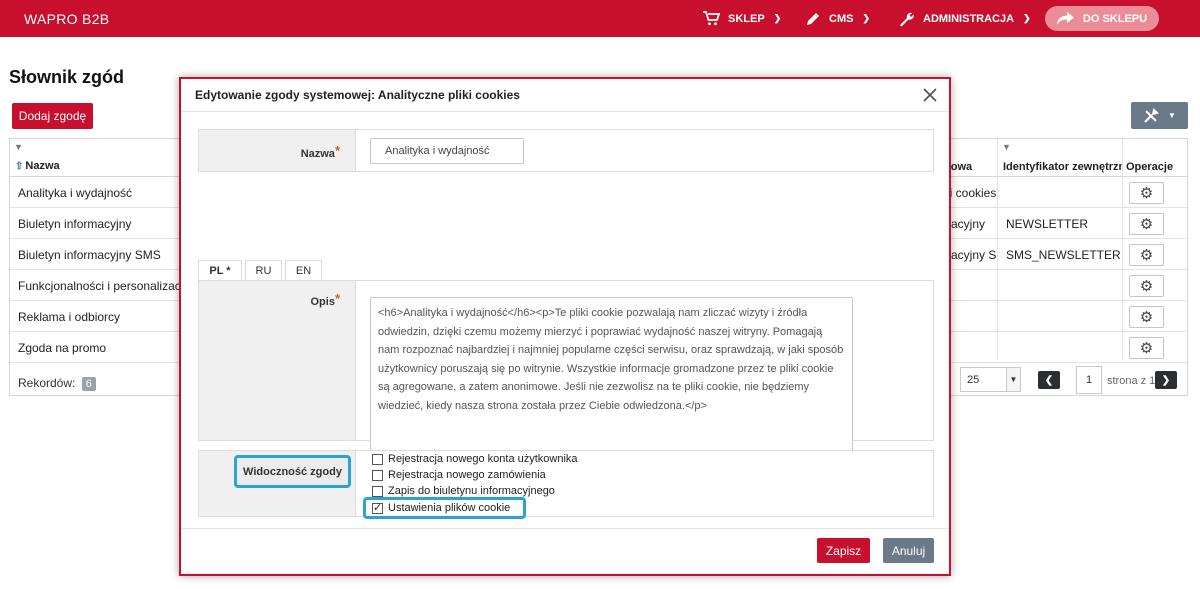 The image size is (1200, 589). Describe the element at coordinates (325, 299) in the screenshot. I see `description-label: Opis*` at that location.